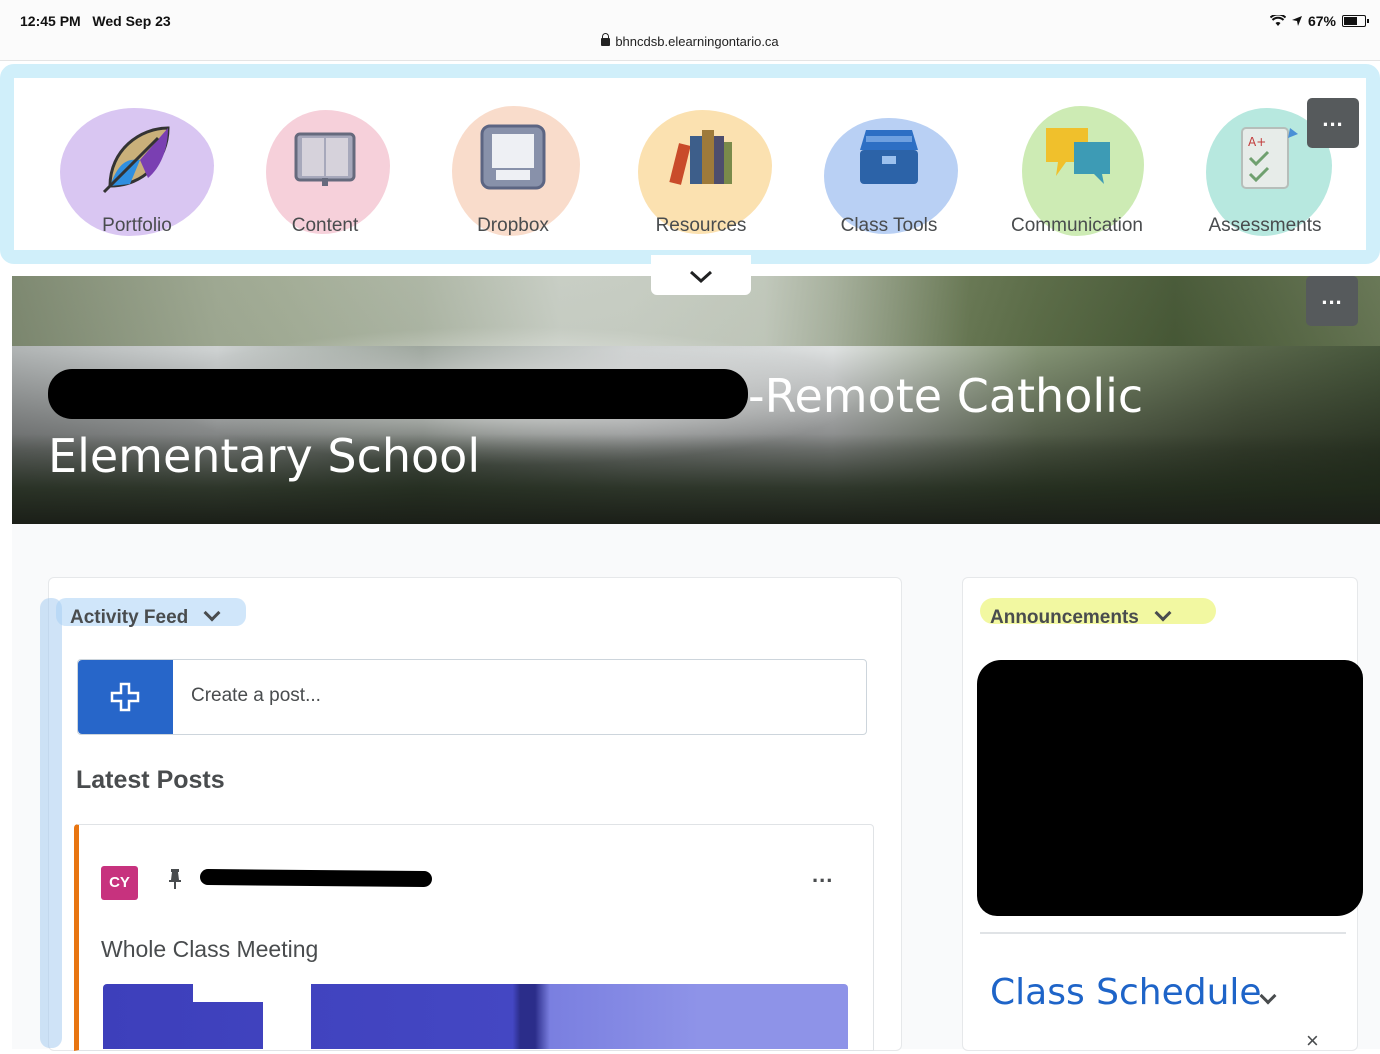 This screenshot has height=1054, width=1380. Describe the element at coordinates (119, 883) in the screenshot. I see `avatar: CY` at that location.